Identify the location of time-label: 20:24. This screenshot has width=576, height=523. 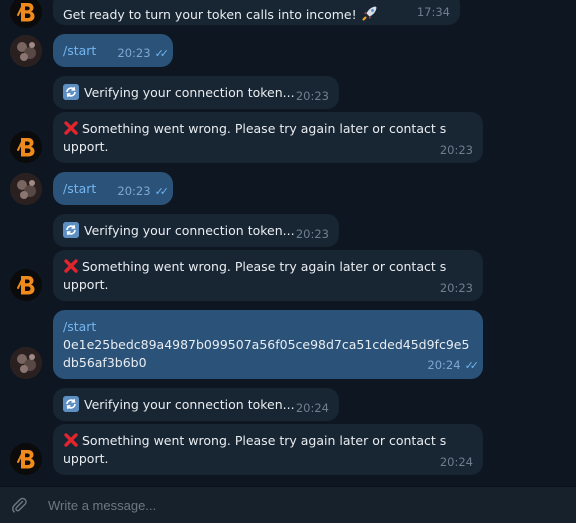
(444, 365).